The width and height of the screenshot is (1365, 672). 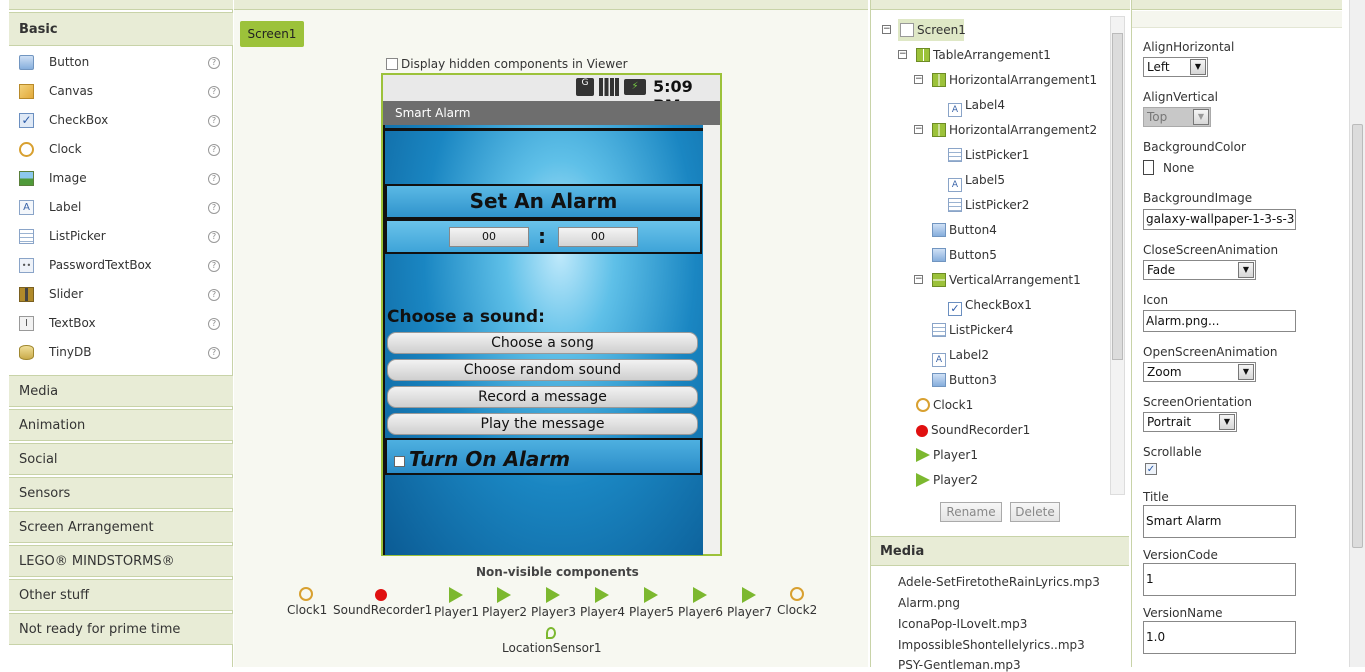 I want to click on background-color-swatch, so click(x=1148, y=167).